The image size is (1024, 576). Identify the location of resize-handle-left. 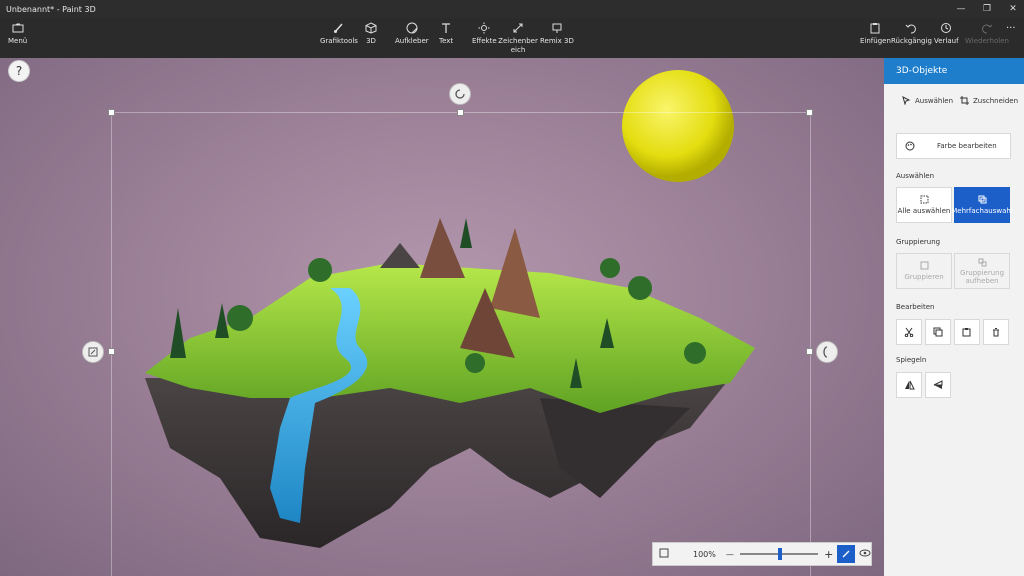
(111, 351).